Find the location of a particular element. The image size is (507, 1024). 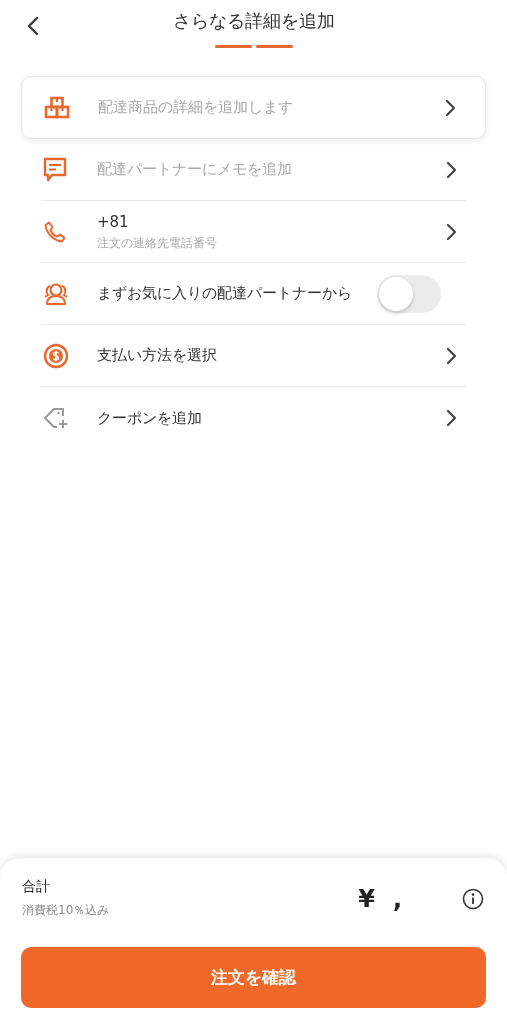

row-label: +81 is located at coordinates (113, 222).